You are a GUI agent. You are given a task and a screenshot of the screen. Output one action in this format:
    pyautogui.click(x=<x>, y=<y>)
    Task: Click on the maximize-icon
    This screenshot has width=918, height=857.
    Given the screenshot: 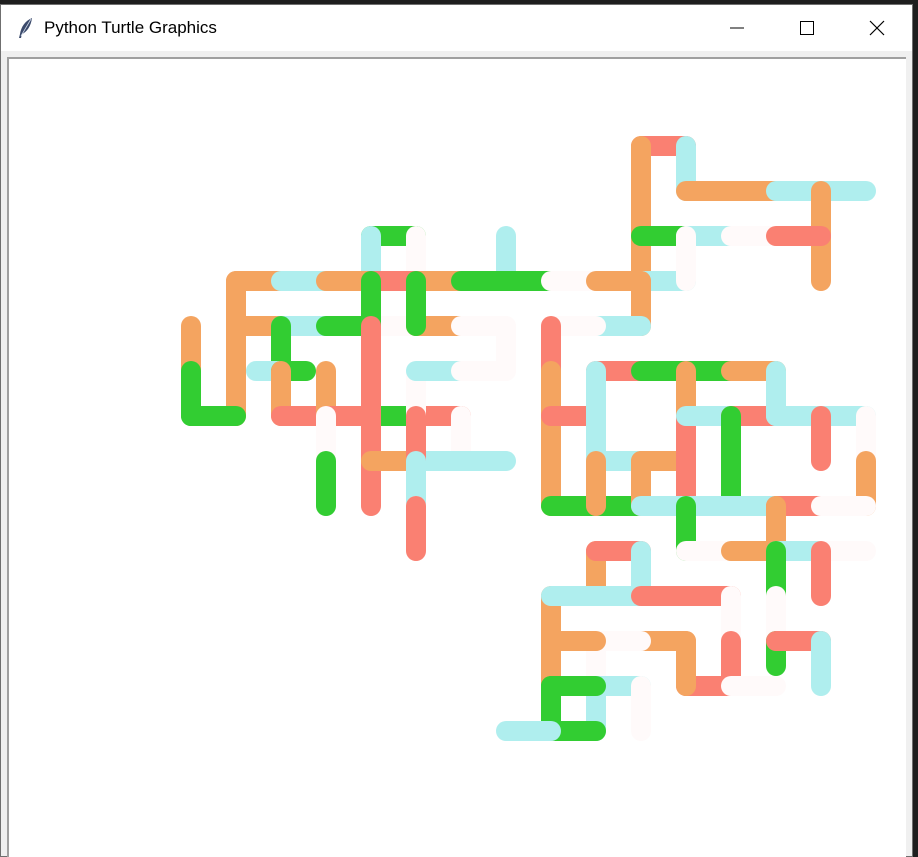 What is the action you would take?
    pyautogui.click(x=807, y=28)
    